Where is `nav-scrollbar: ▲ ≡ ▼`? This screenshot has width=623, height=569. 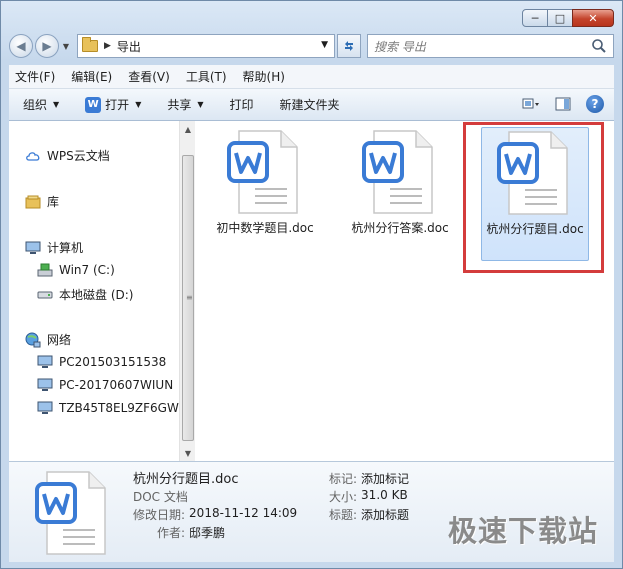
nav-scrollbar: ▲ ≡ ▼ is located at coordinates (187, 291).